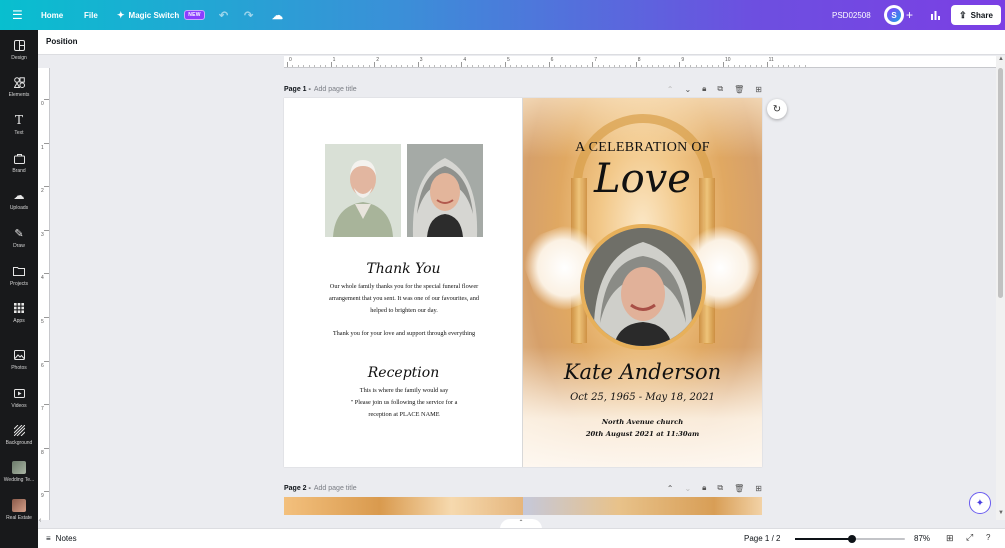 The image size is (1005, 548). Describe the element at coordinates (19, 275) in the screenshot. I see `sidebar-item-projects: Projects` at that location.